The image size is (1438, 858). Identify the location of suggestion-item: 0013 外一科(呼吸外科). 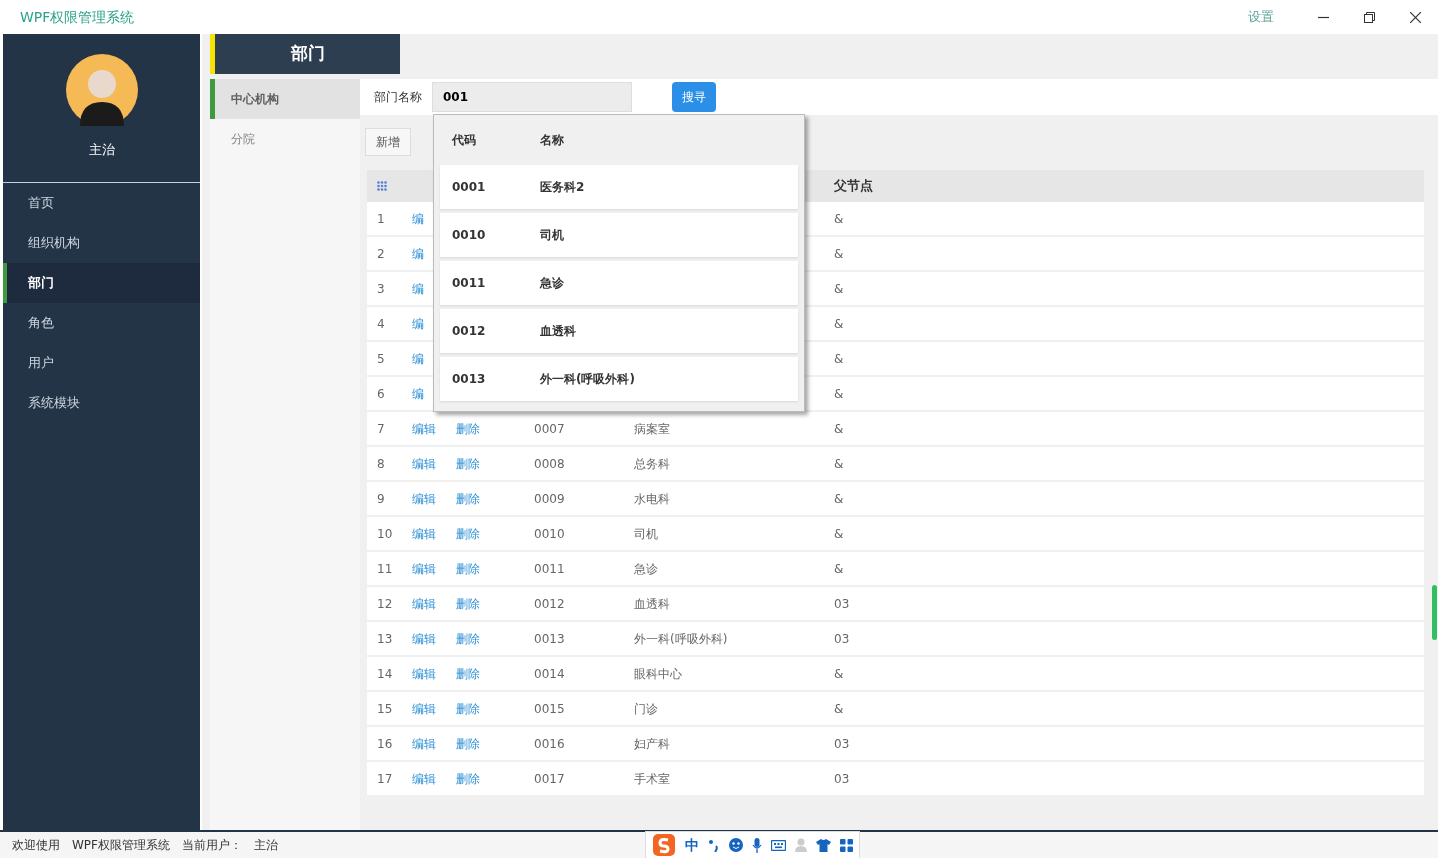
(619, 379).